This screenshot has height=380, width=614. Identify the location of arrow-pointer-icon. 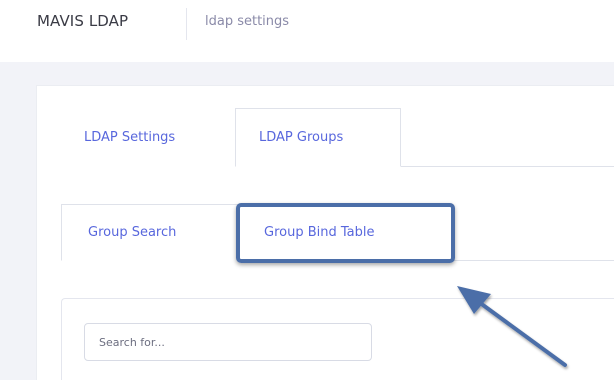
(512, 326).